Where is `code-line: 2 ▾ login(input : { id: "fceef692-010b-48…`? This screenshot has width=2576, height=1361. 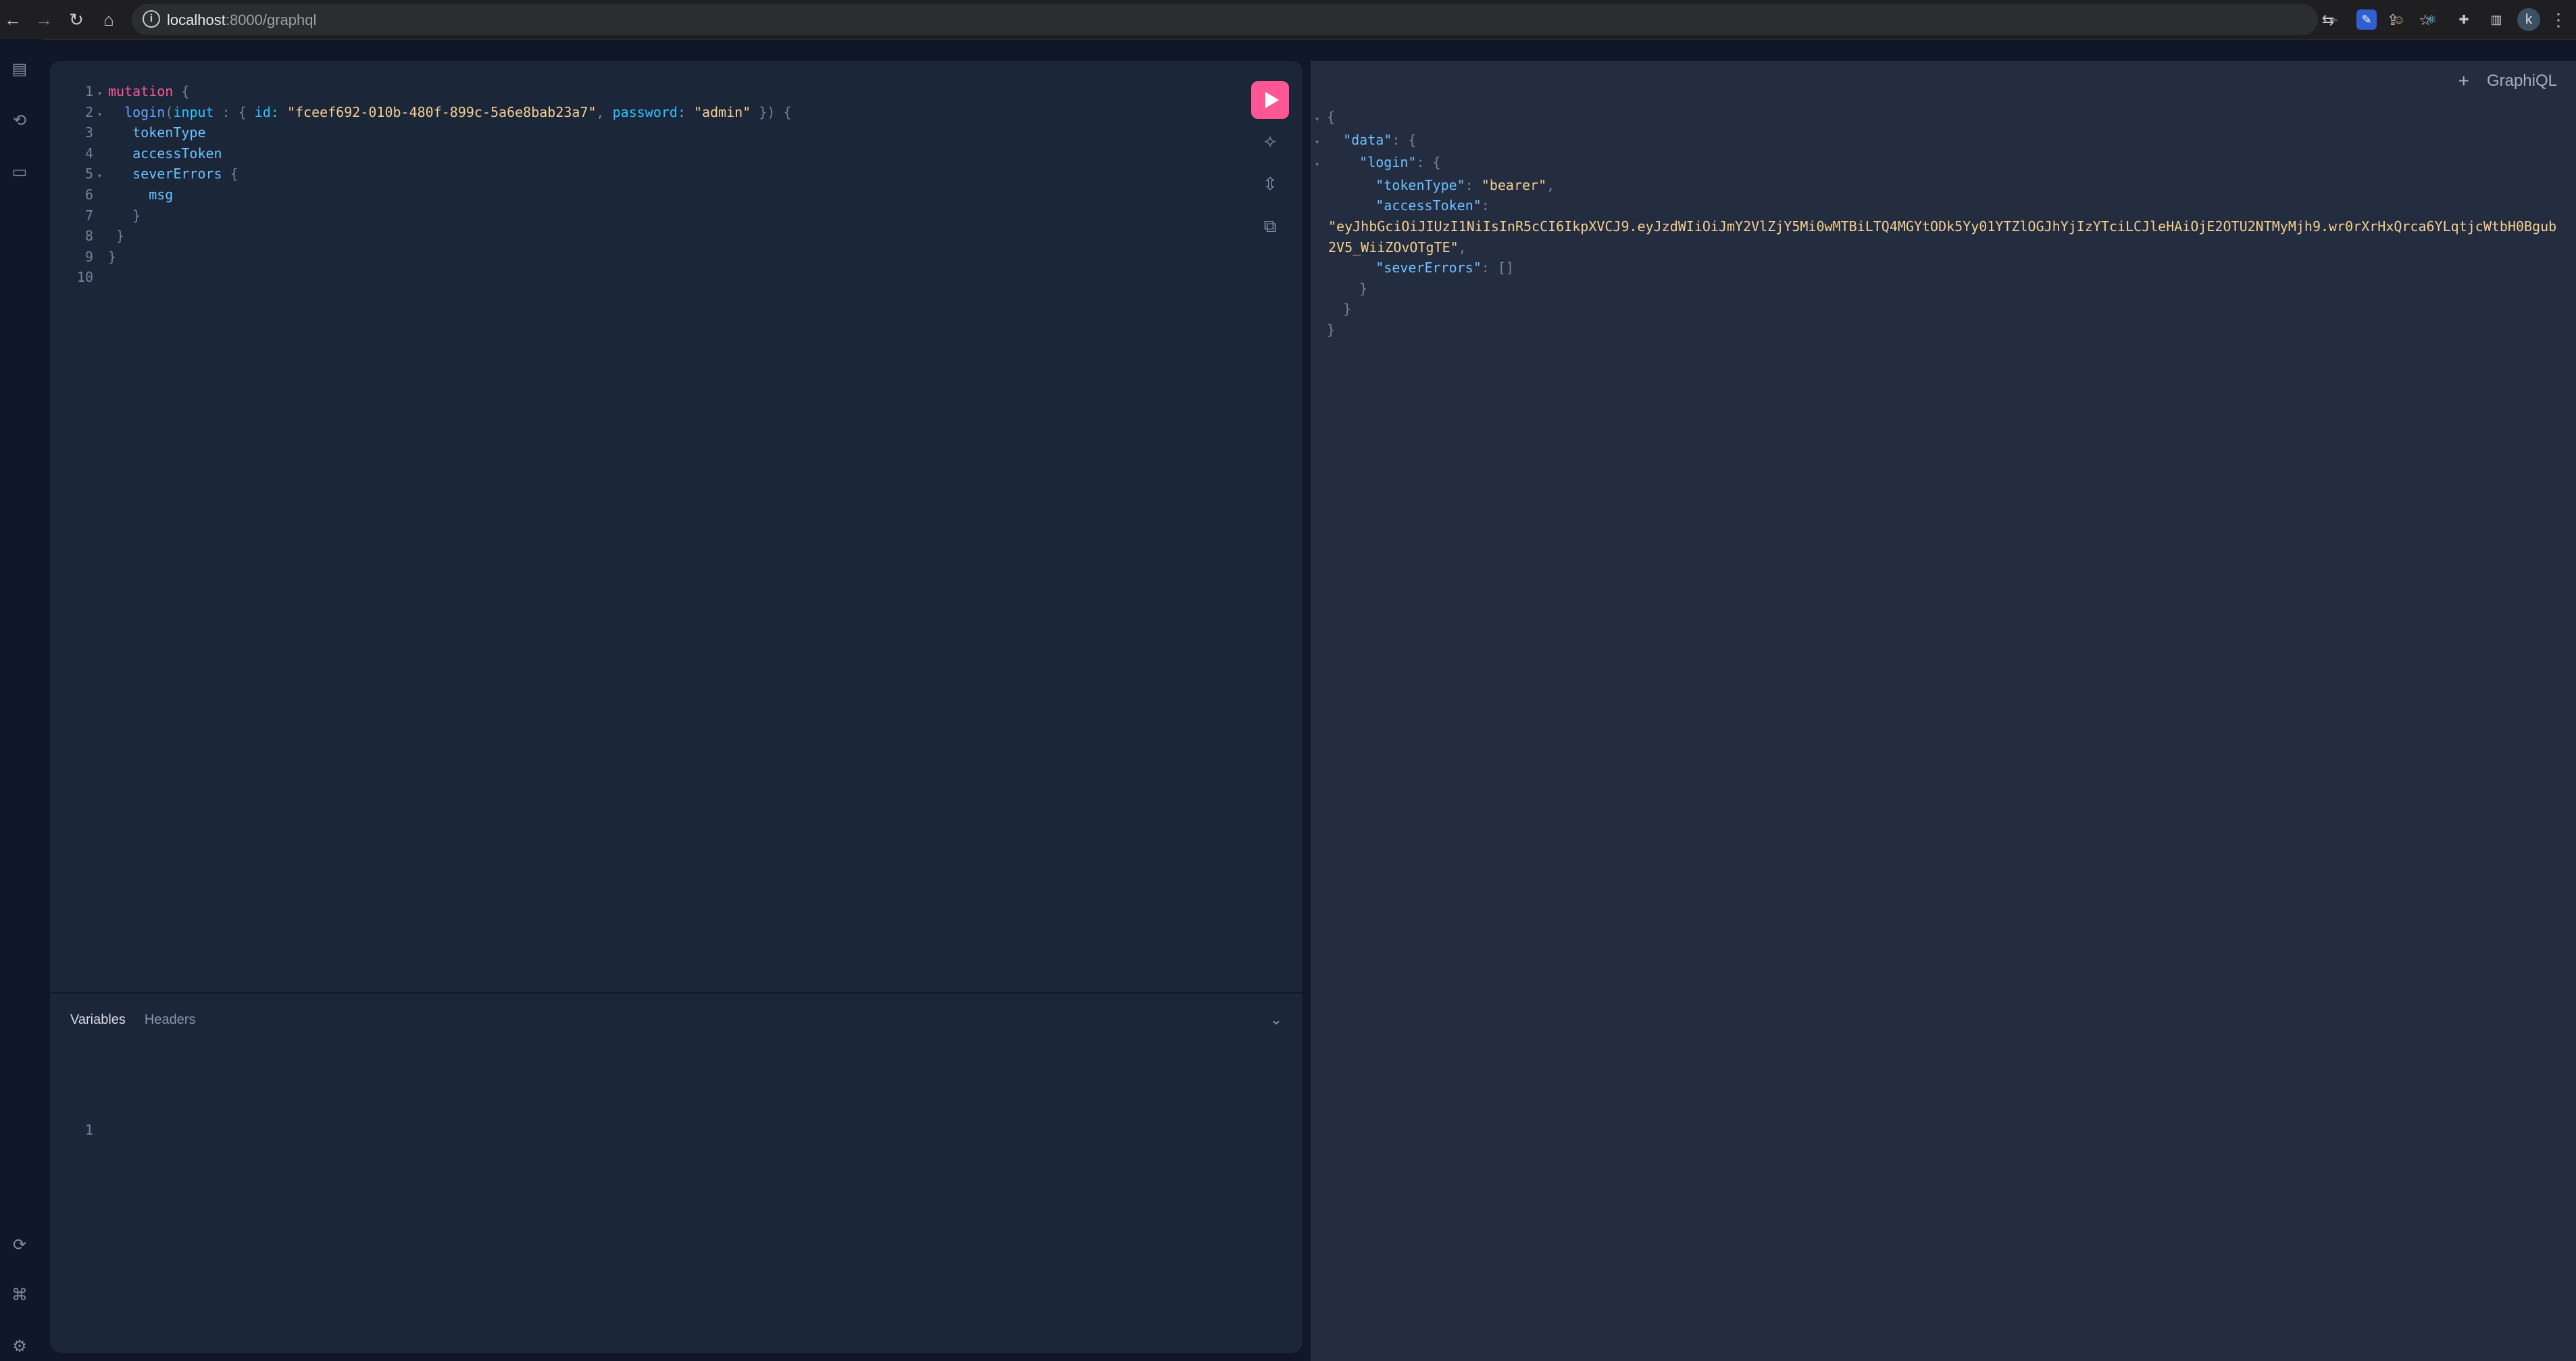
code-line: 2 ▾ login(input : { id: "fceef692-010b-48… is located at coordinates (438, 111).